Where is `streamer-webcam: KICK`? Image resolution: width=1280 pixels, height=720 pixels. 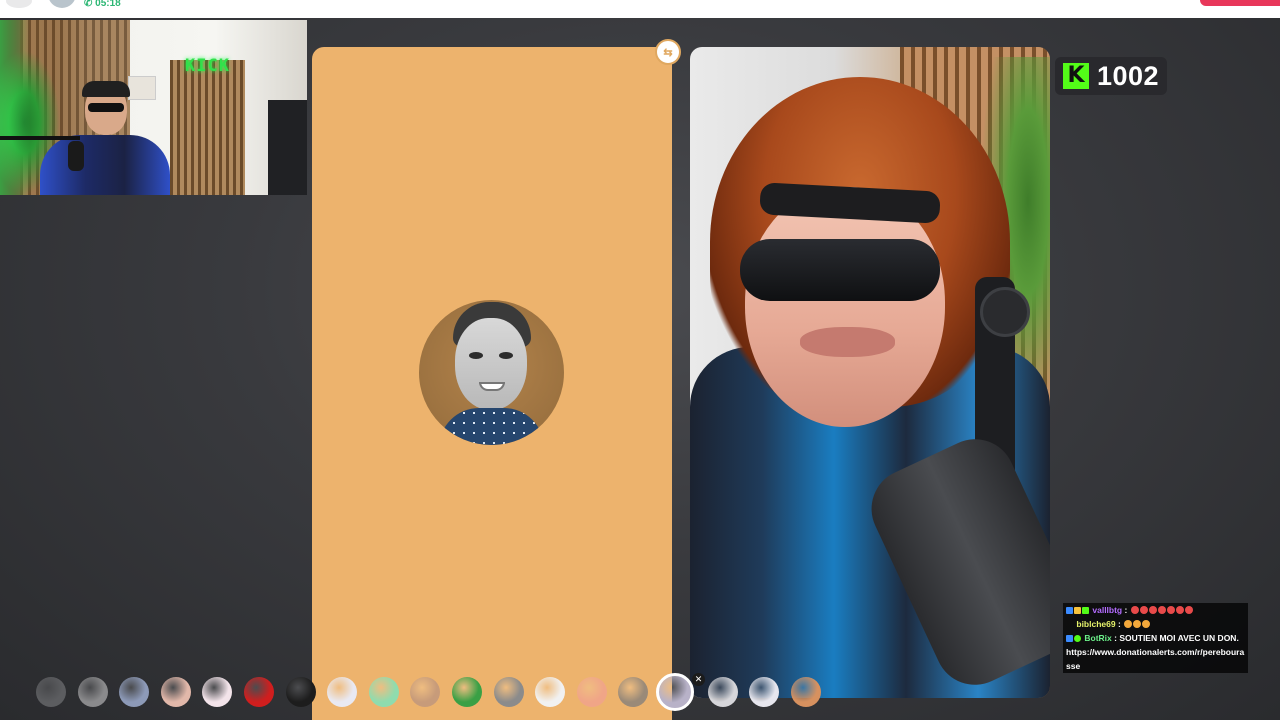
streamer-webcam: KICK is located at coordinates (153, 107).